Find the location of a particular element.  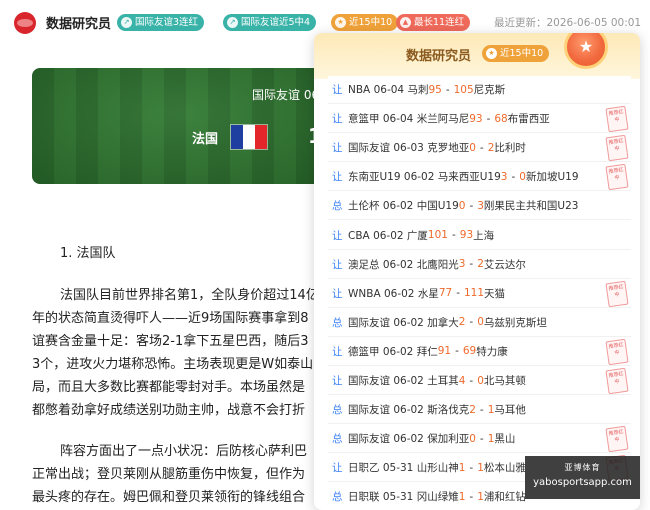

record-meta: CBA 06-02 广厦 is located at coordinates (388, 235).